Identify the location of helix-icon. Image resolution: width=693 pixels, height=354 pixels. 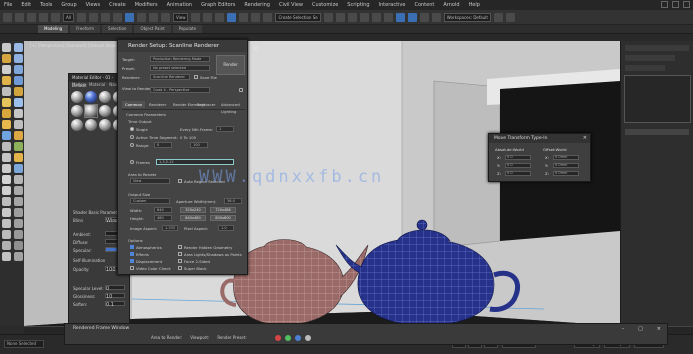
(18, 201).